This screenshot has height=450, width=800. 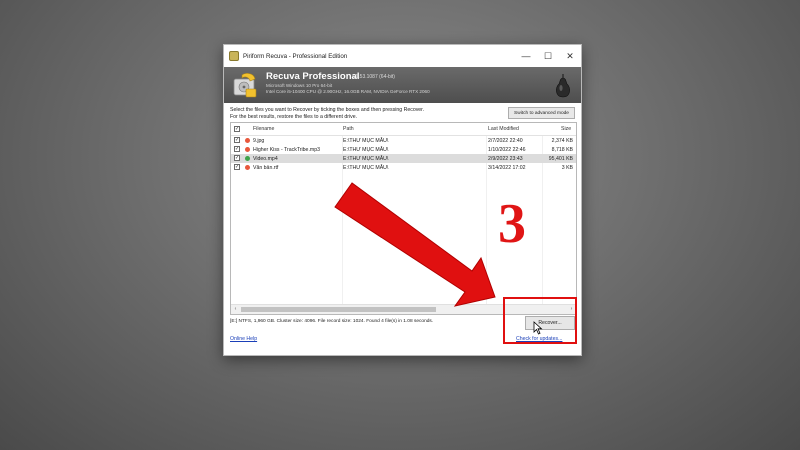 I want to click on piriform-pear-icon, so click(x=563, y=86).